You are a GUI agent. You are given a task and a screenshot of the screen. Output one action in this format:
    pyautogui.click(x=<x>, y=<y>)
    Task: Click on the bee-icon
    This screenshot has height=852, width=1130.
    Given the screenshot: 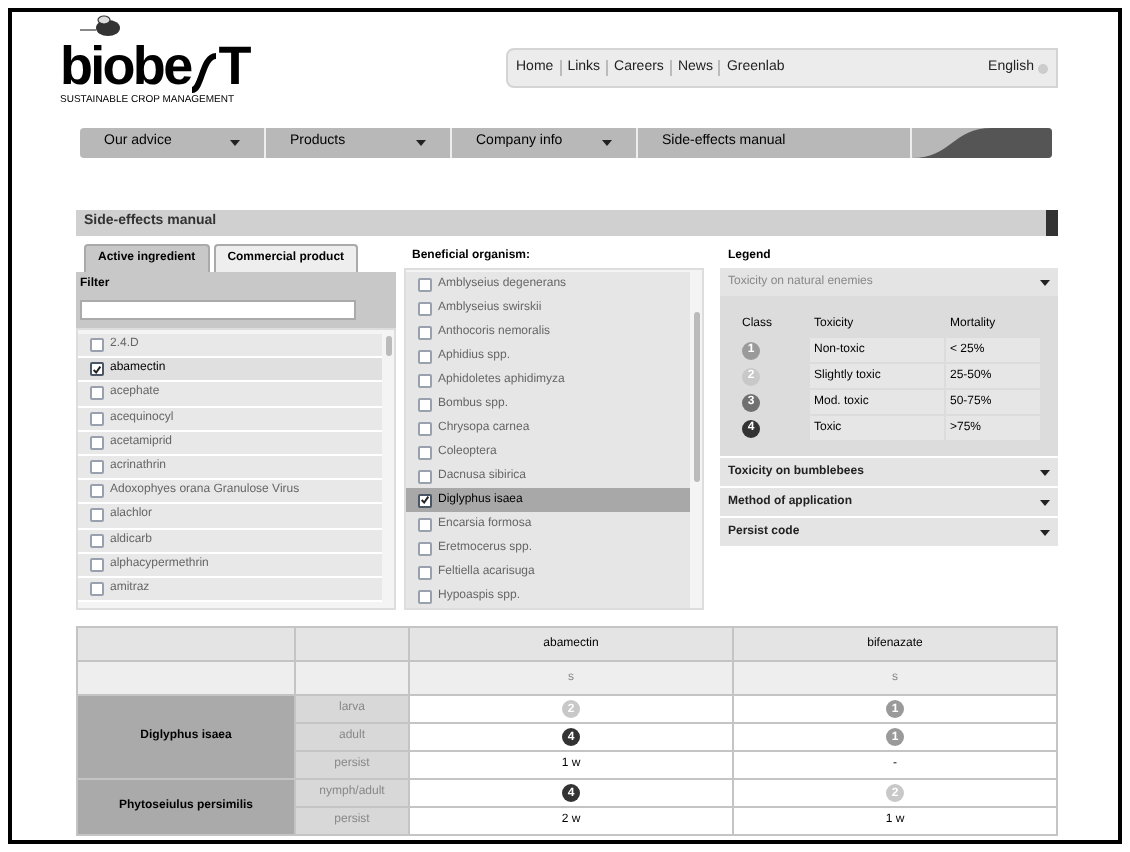 What is the action you would take?
    pyautogui.click(x=102, y=26)
    